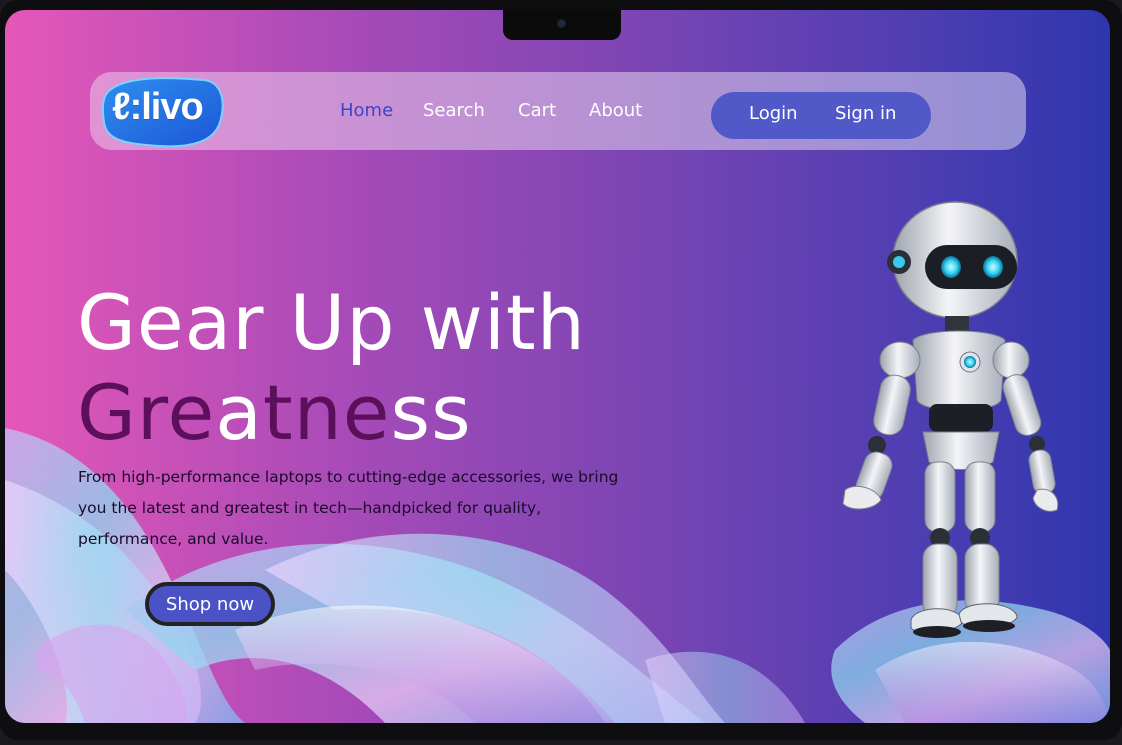  I want to click on hero-title-line1: Gear Up with, so click(331, 322).